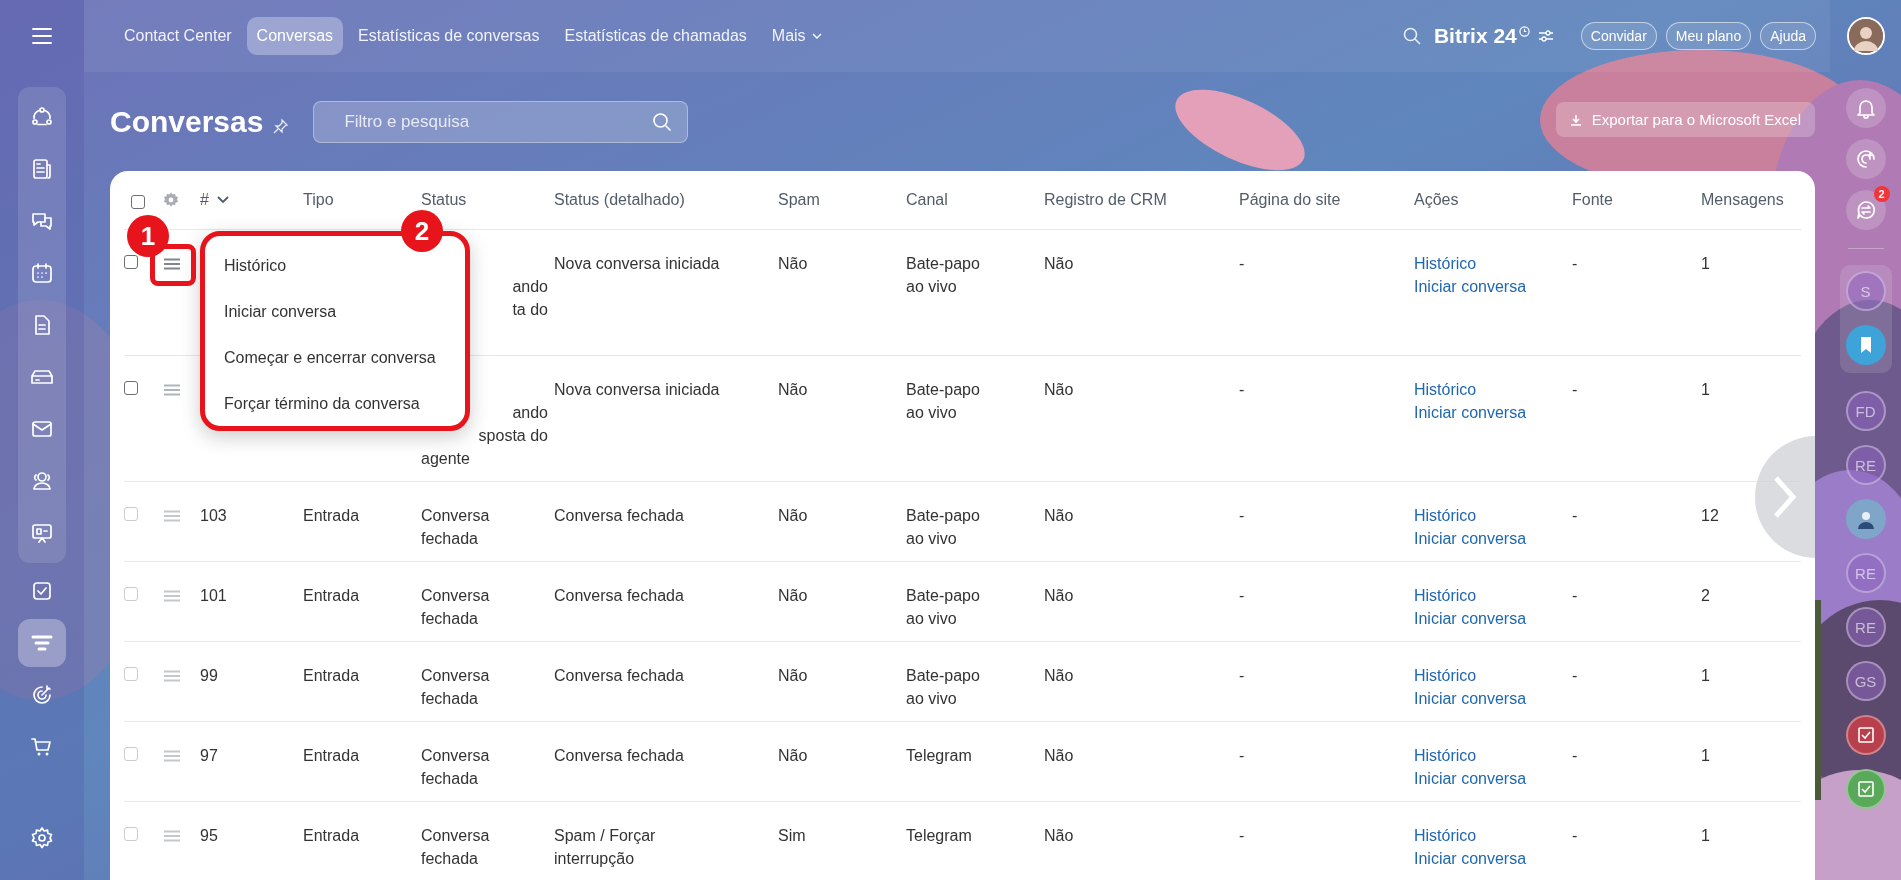  What do you see at coordinates (1788, 36) in the screenshot?
I see `topbar-button: Ajuda` at bounding box center [1788, 36].